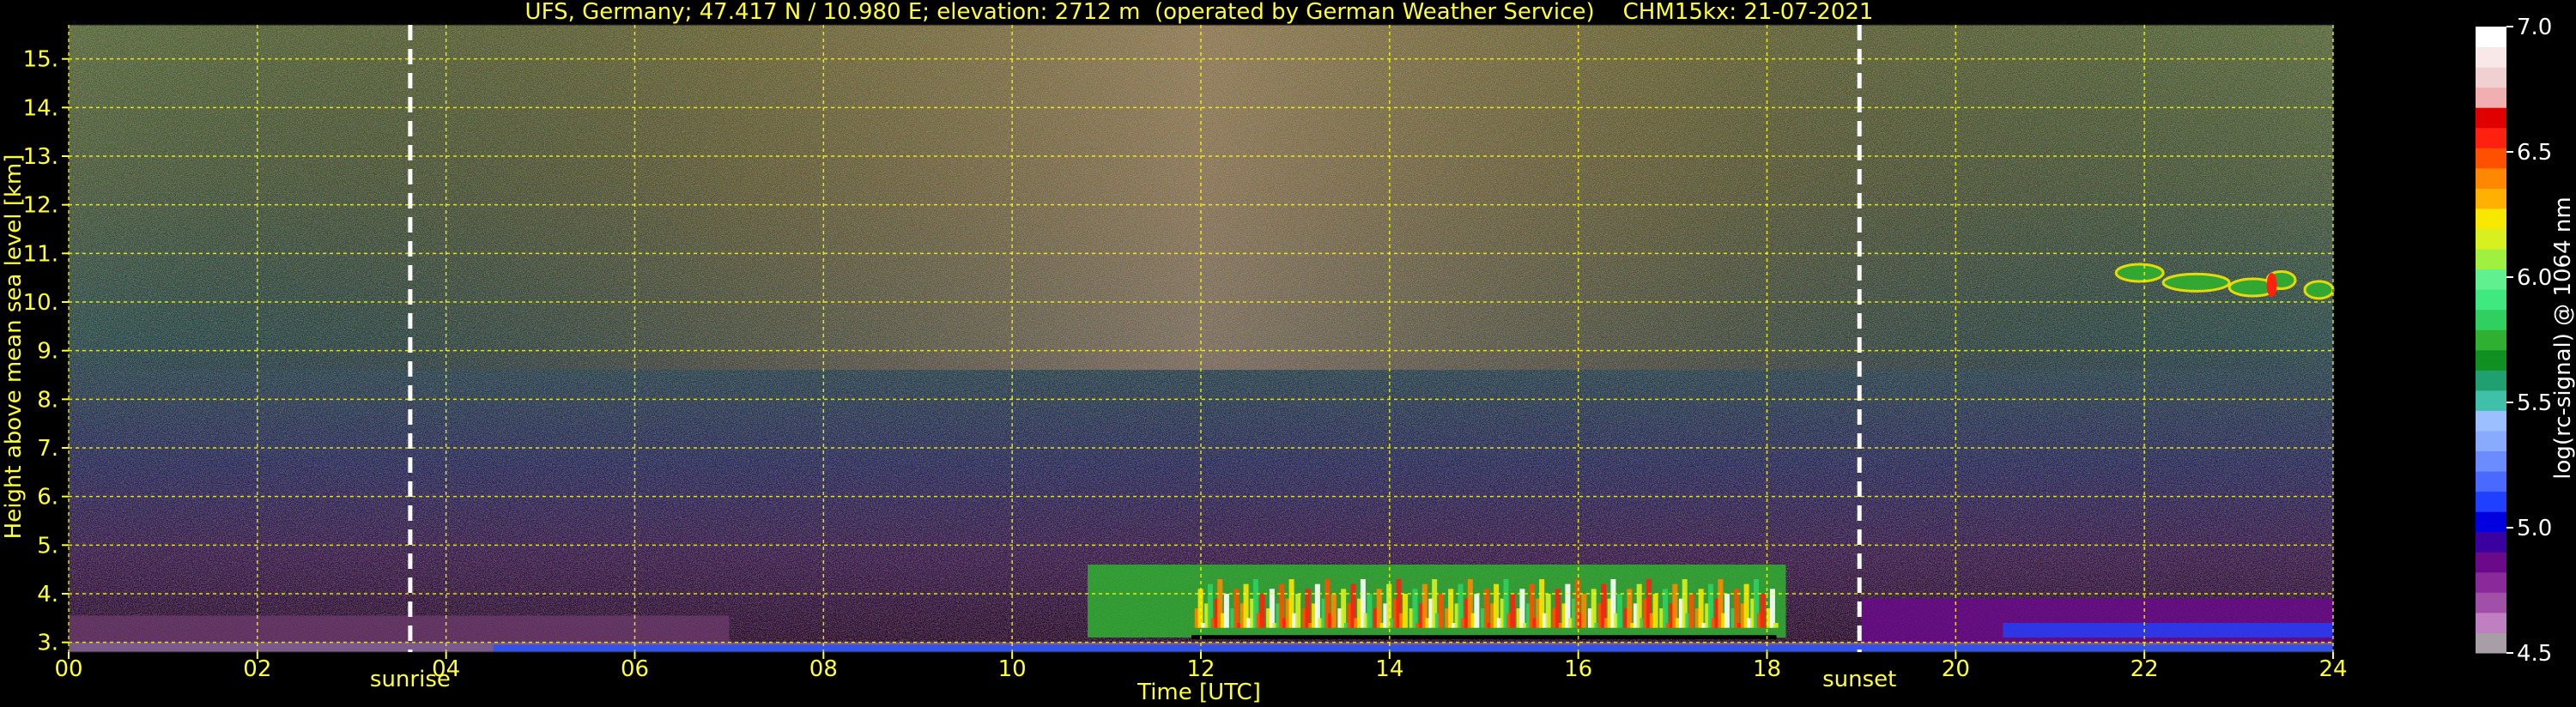  Describe the element at coordinates (823, 669) in the screenshot. I see `x-tick-label: 08` at that location.